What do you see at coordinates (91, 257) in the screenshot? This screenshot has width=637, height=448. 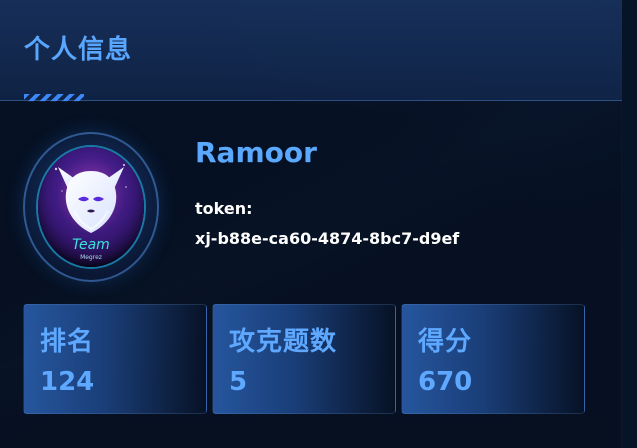 I see `avatar-sub-text: Megrez` at bounding box center [91, 257].